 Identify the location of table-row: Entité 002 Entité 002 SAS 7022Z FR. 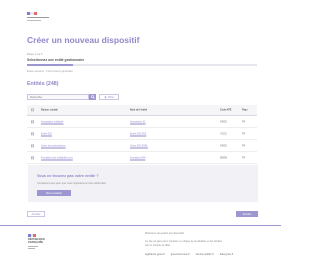
(142, 134).